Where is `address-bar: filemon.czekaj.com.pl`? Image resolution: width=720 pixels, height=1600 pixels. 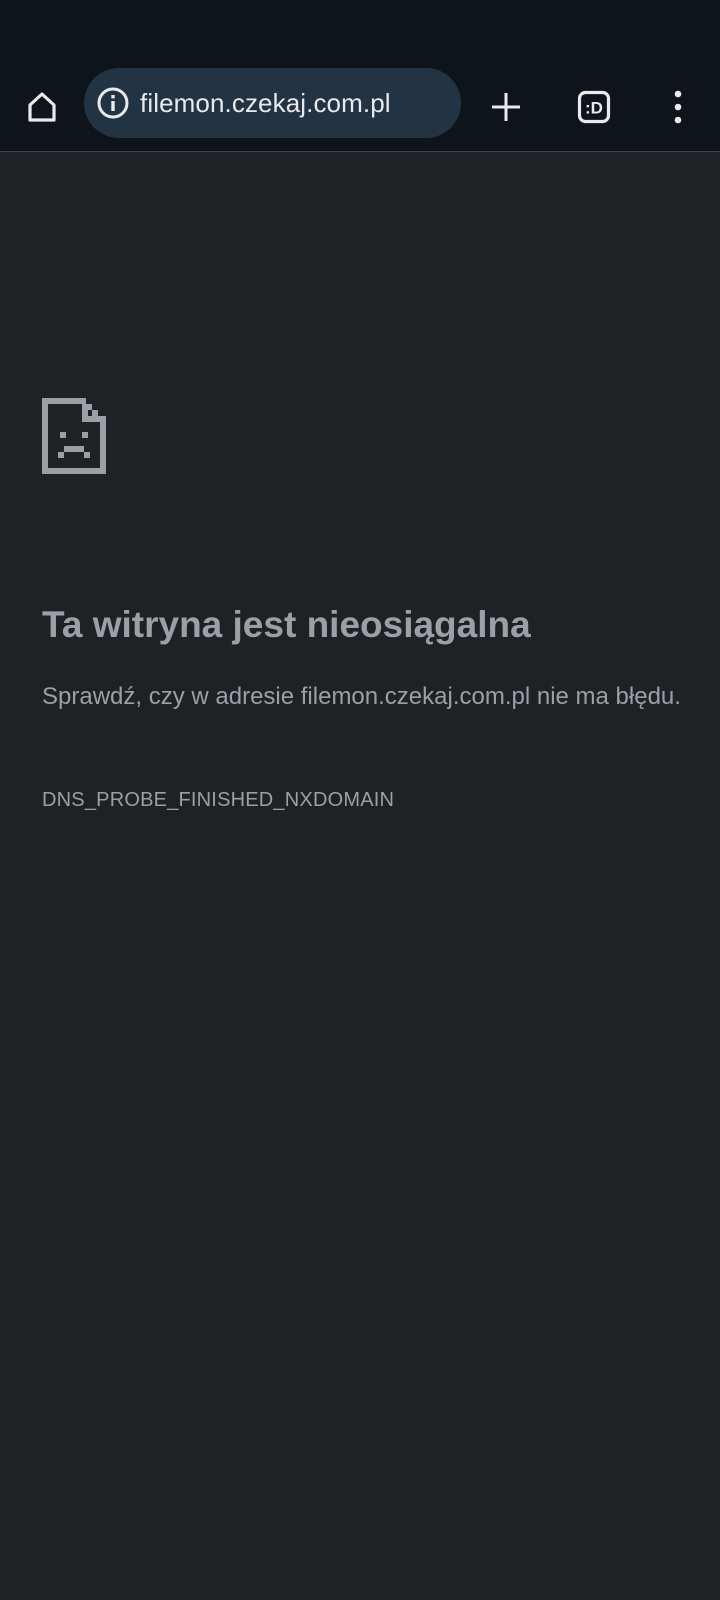
address-bar: filemon.czekaj.com.pl is located at coordinates (272, 103).